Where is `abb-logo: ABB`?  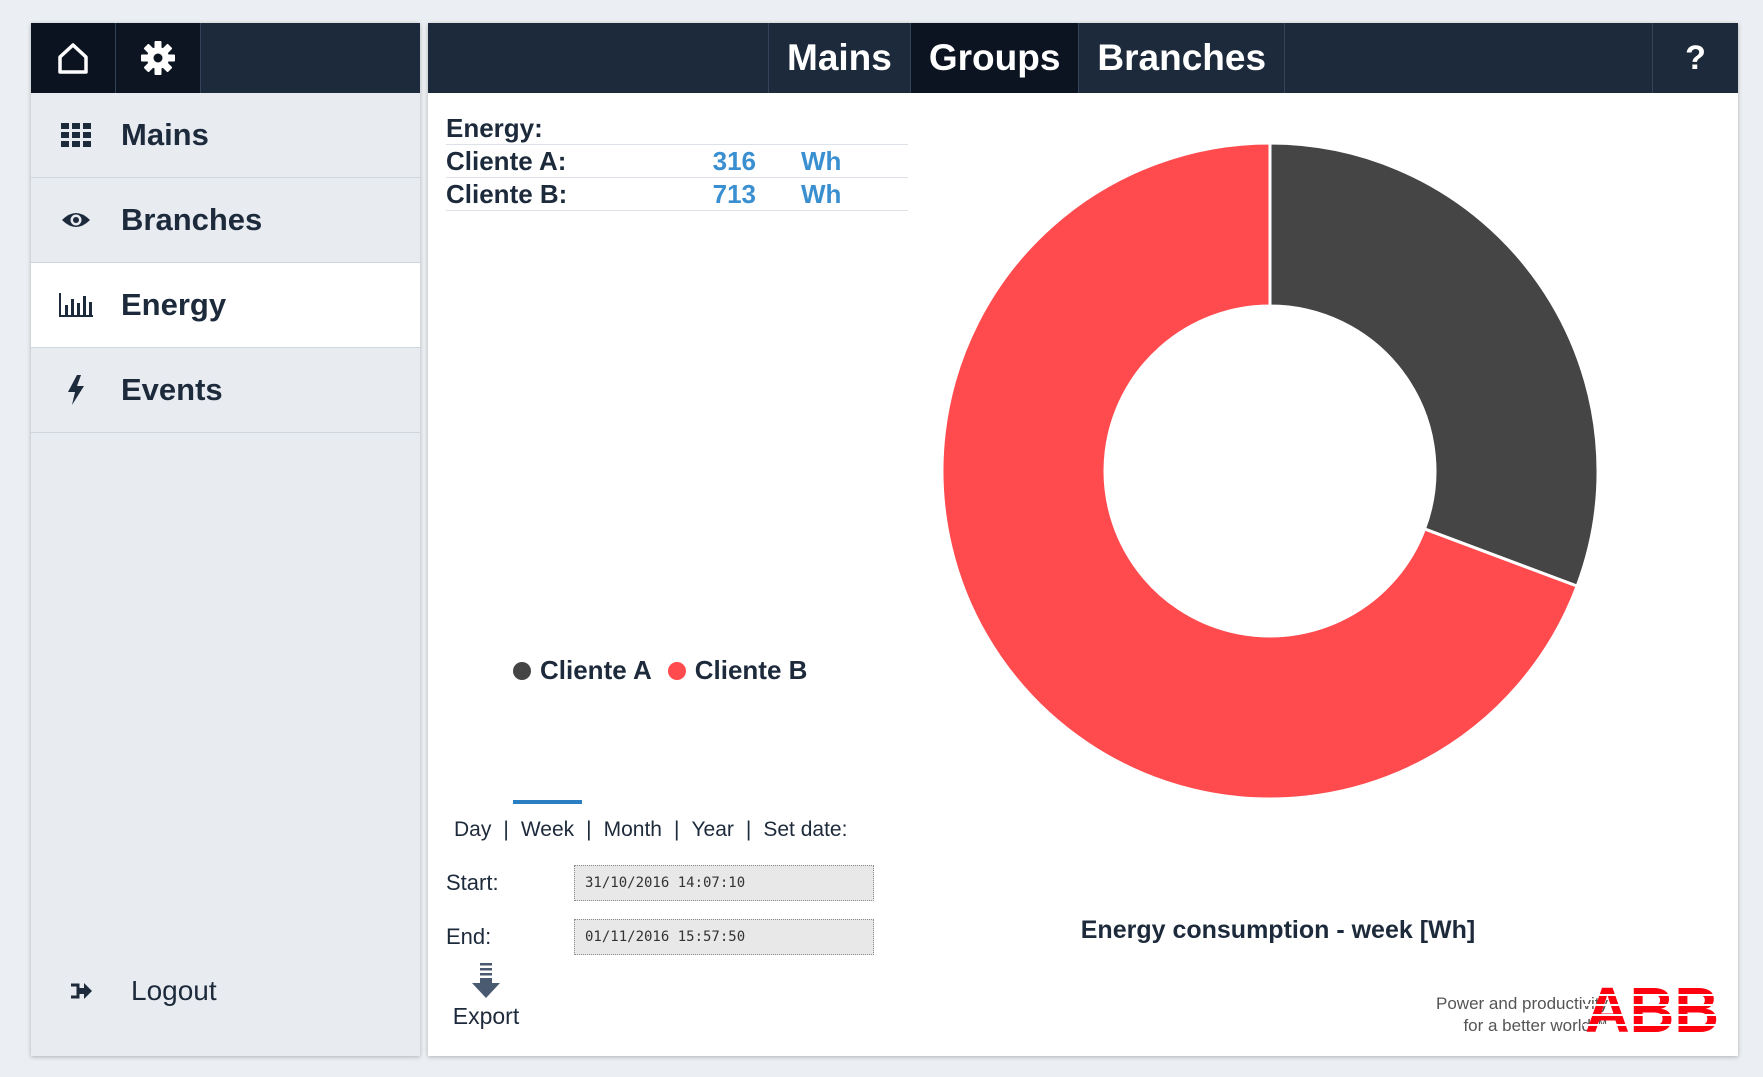 abb-logo: ABB is located at coordinates (1653, 1008).